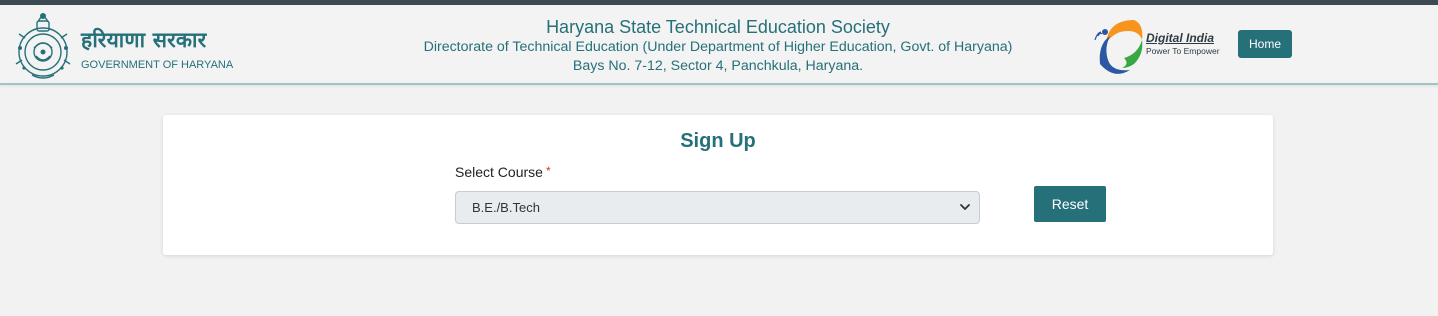  I want to click on home-button: Home, so click(1265, 44).